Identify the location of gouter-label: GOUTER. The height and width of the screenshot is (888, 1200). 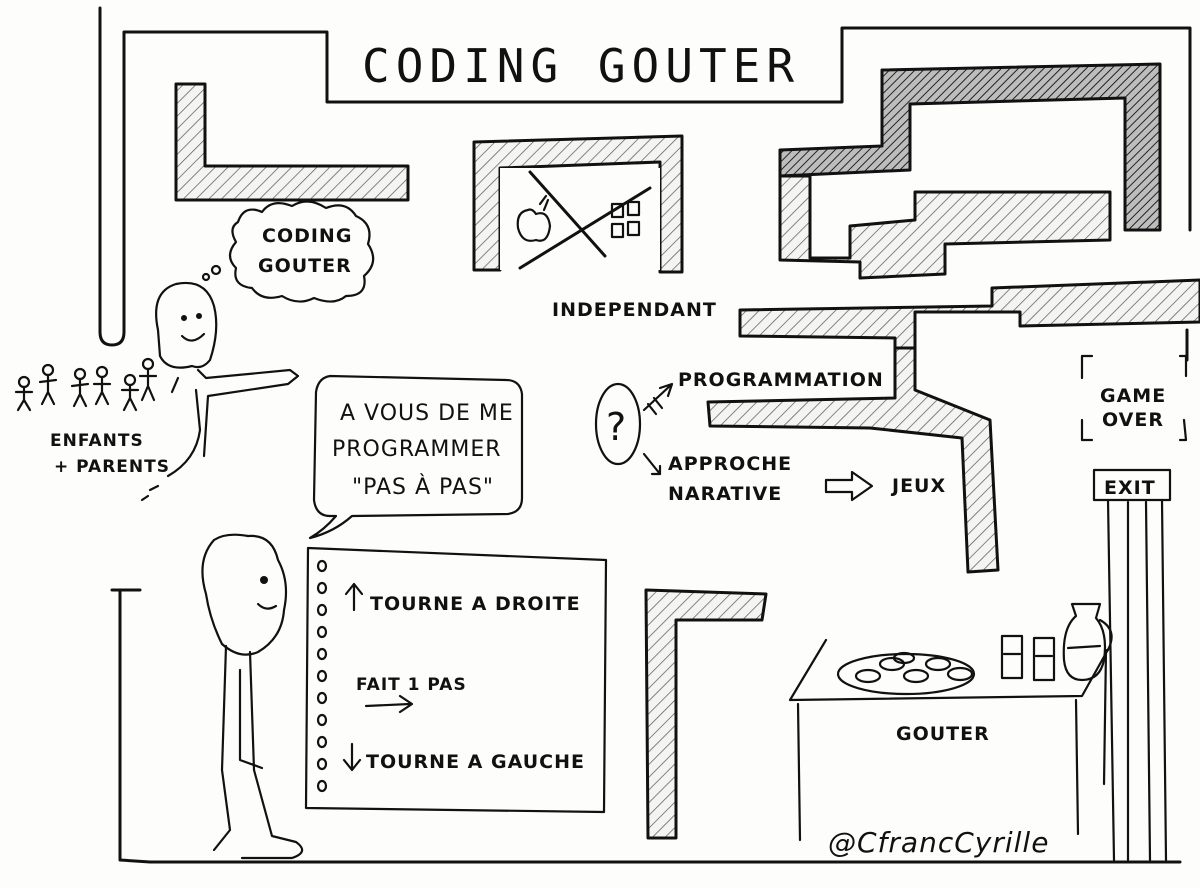
(943, 734).